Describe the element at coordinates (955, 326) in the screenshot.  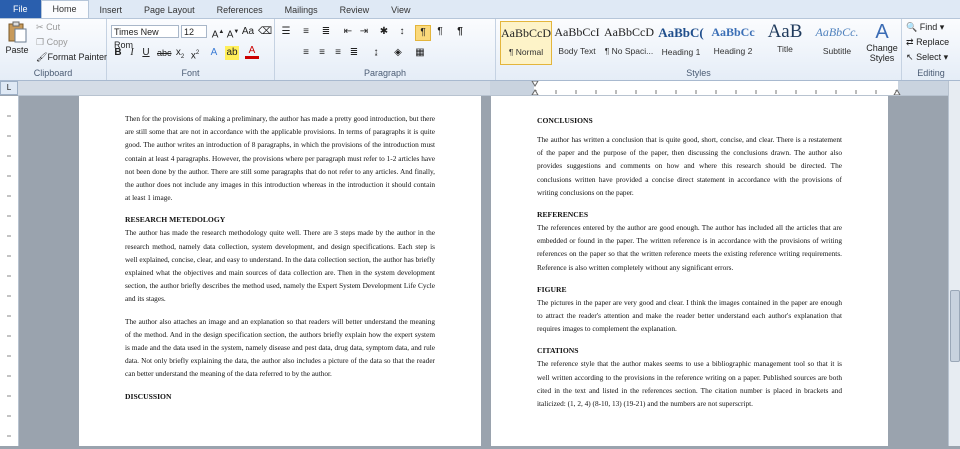
I see `scrollbar-thumb` at that location.